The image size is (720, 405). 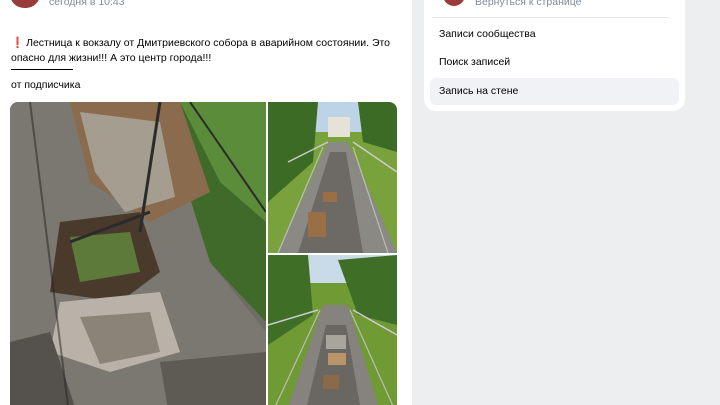 I want to click on exclamation-icon: ❗, so click(x=18, y=43).